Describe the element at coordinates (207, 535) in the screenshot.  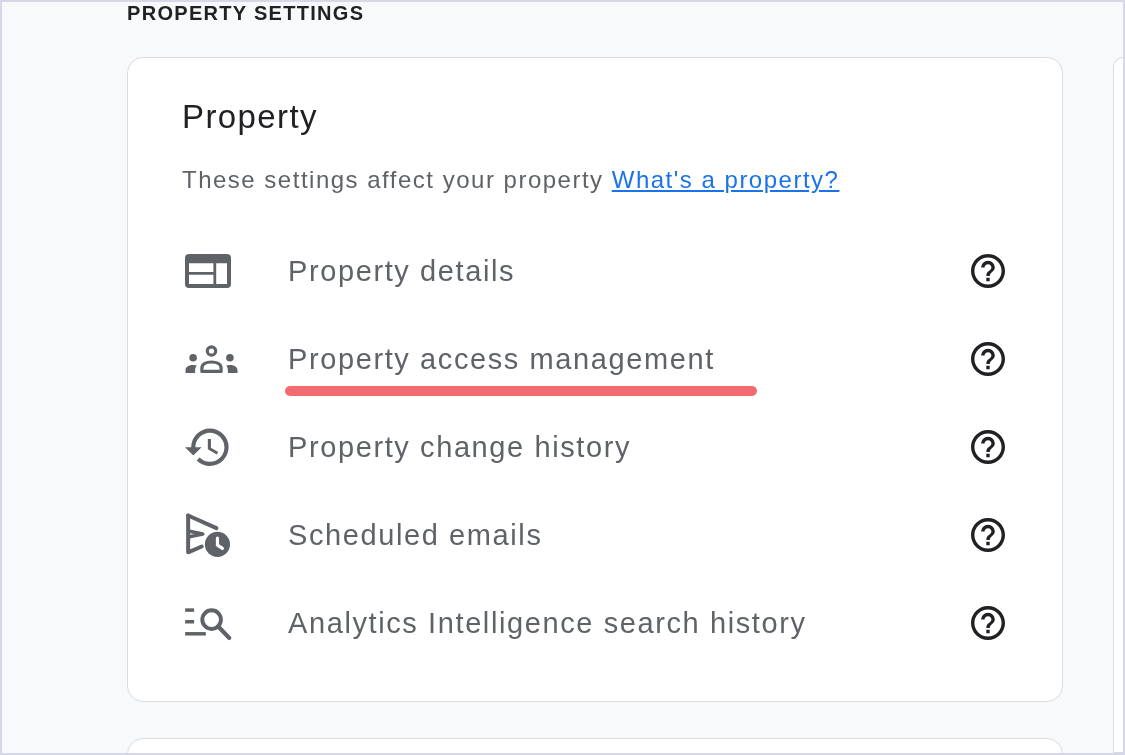
I see `send-clock-icon` at that location.